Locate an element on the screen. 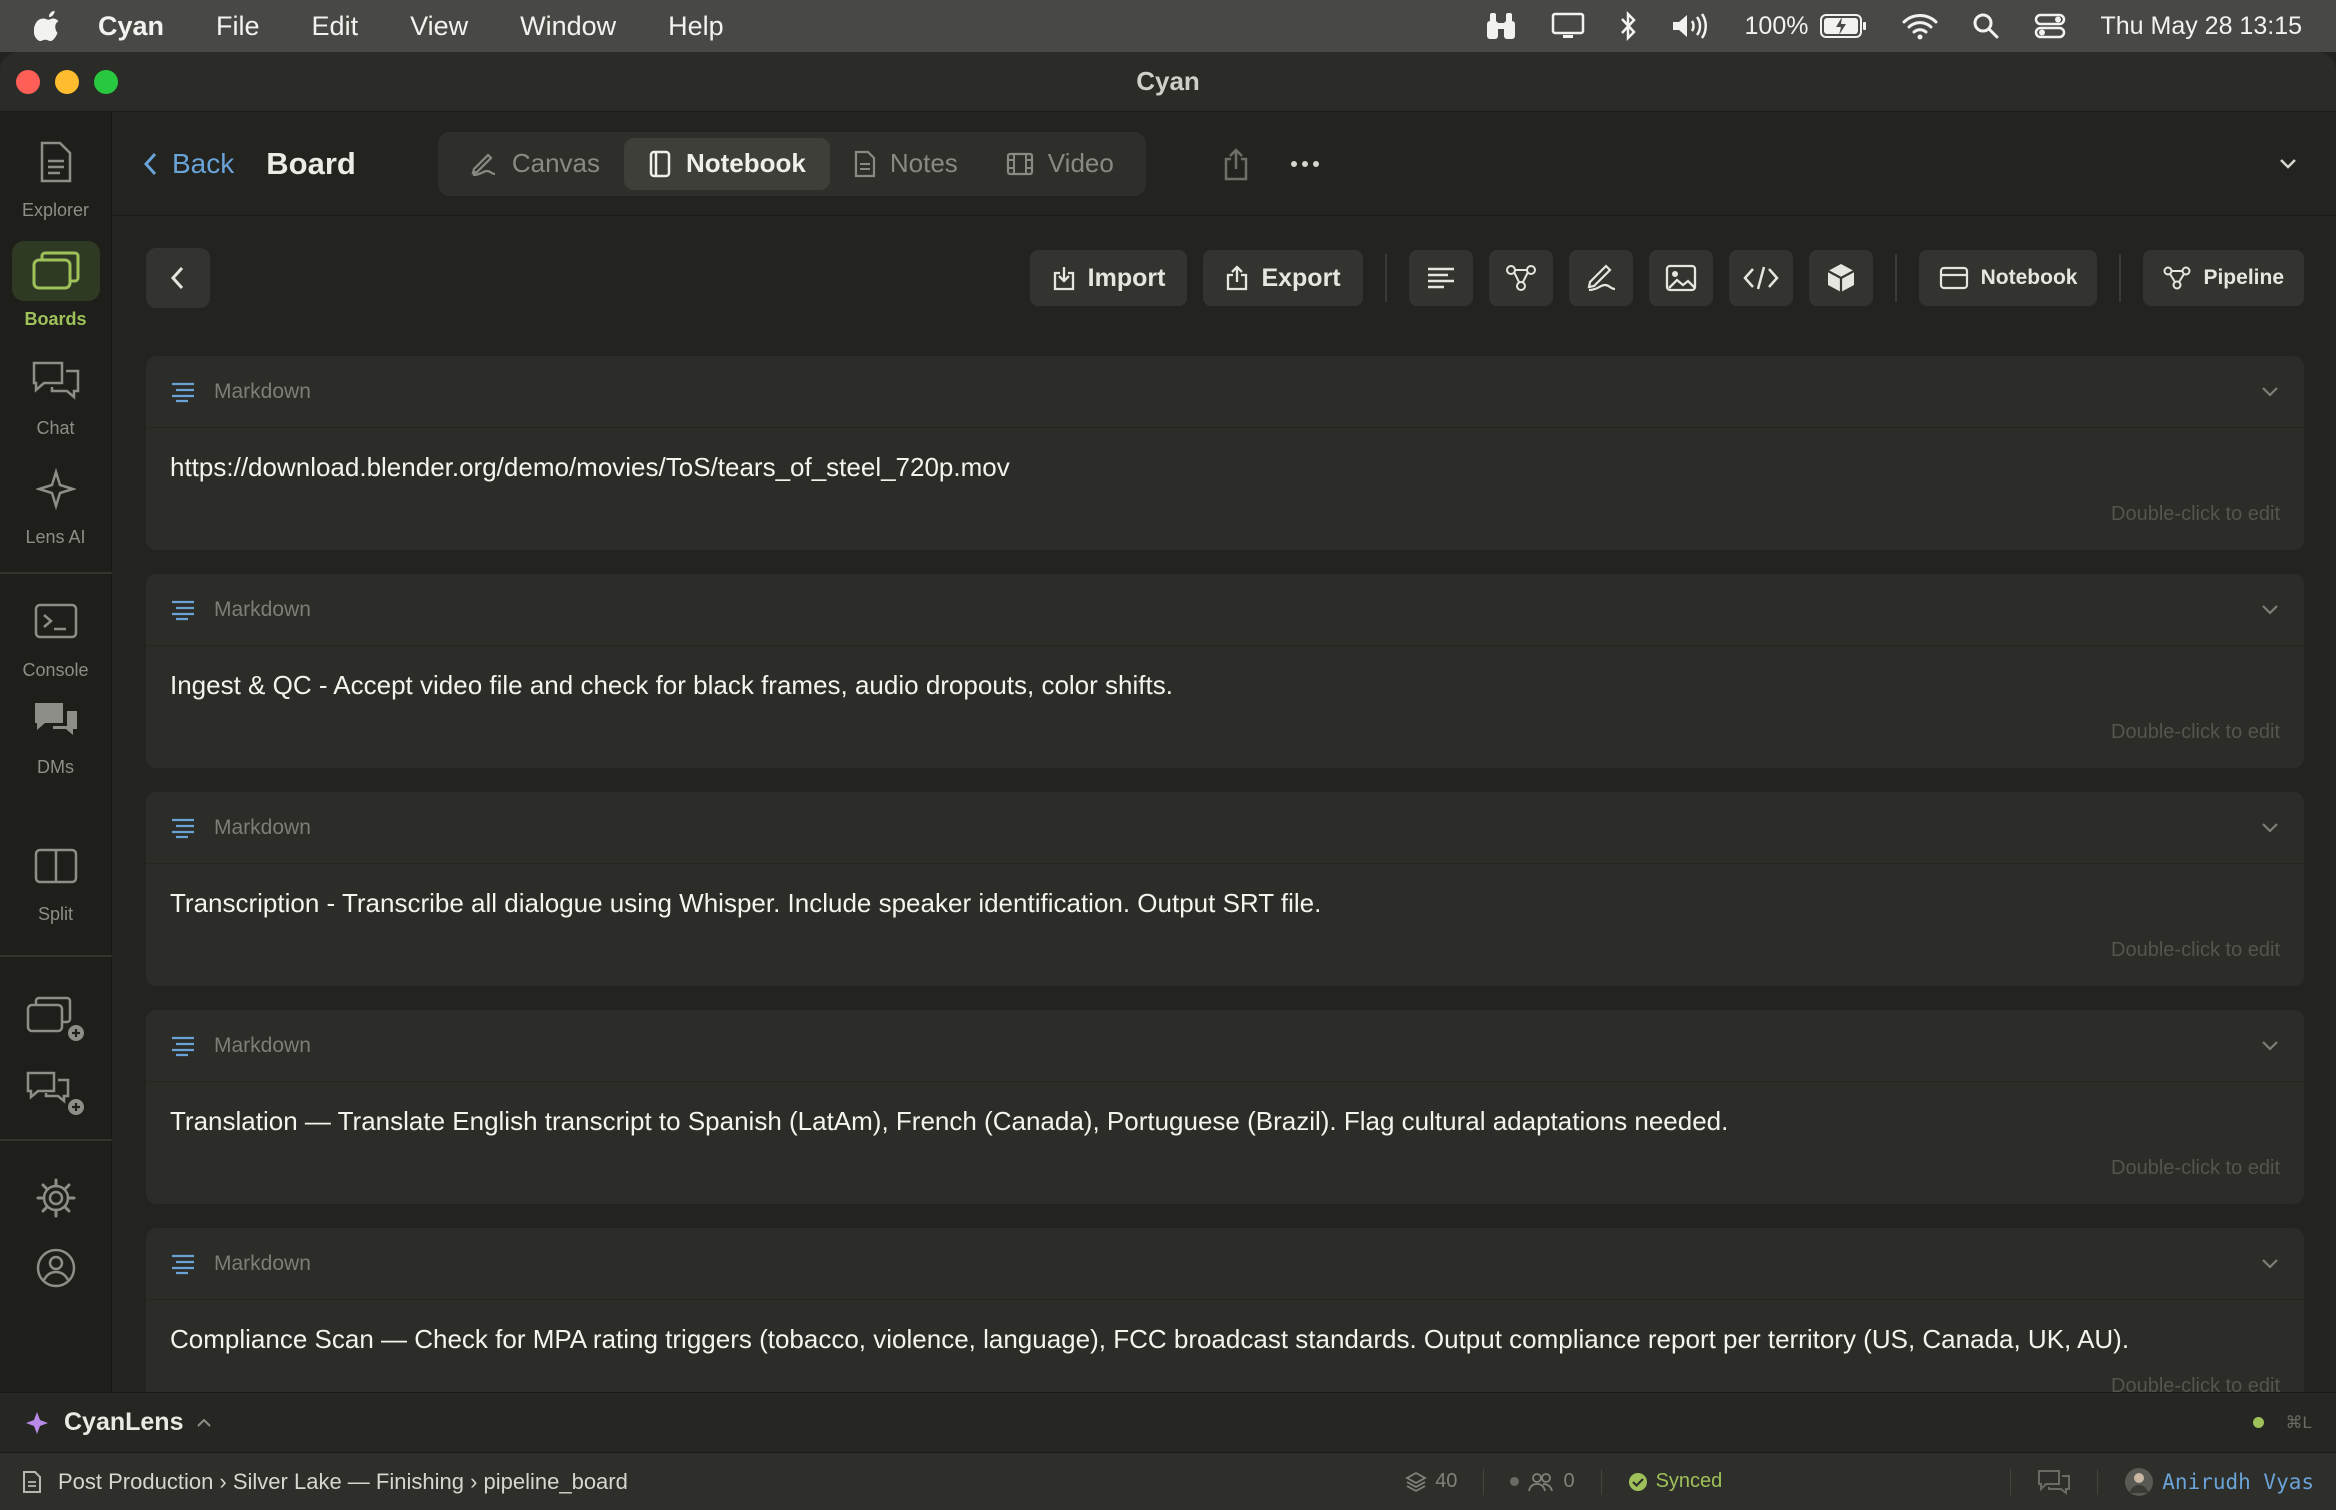  add-drawing-cell-button is located at coordinates (1600, 278).